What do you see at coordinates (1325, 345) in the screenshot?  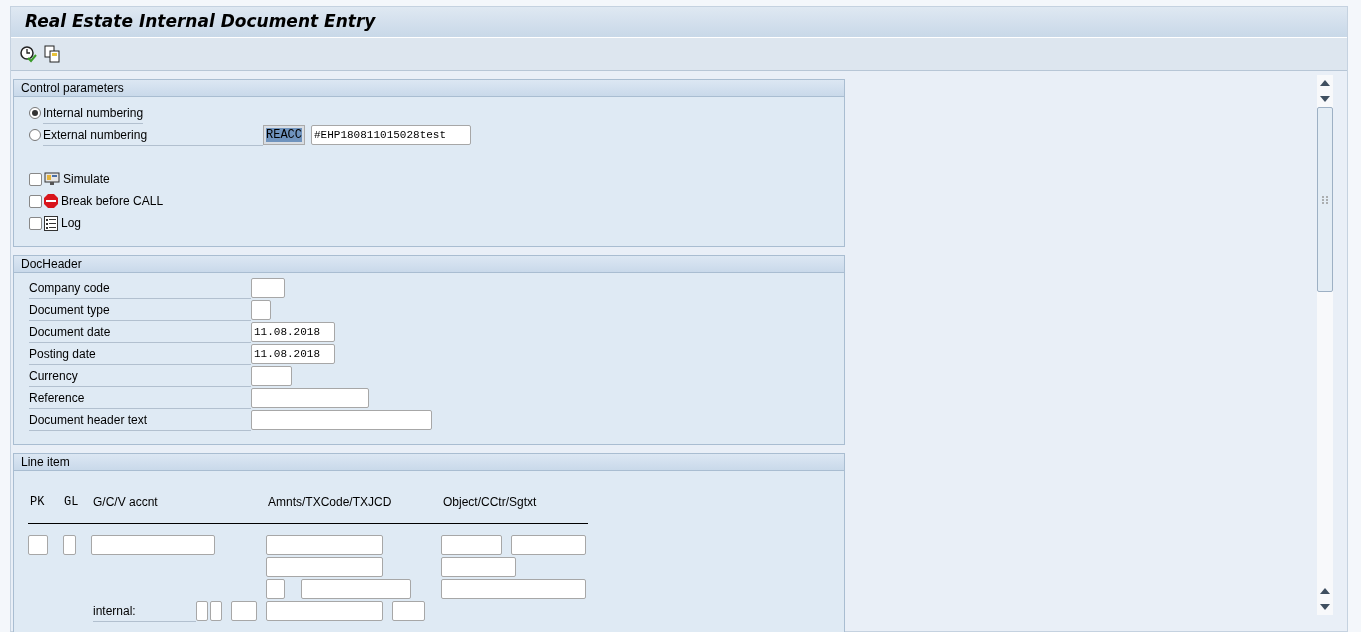 I see `scrollbar` at bounding box center [1325, 345].